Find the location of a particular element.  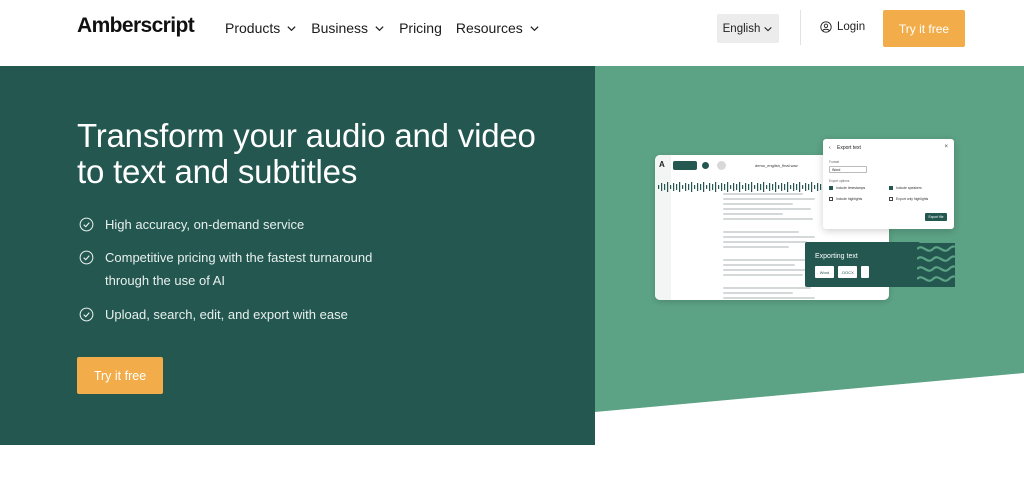

format-chip: Word is located at coordinates (824, 272).